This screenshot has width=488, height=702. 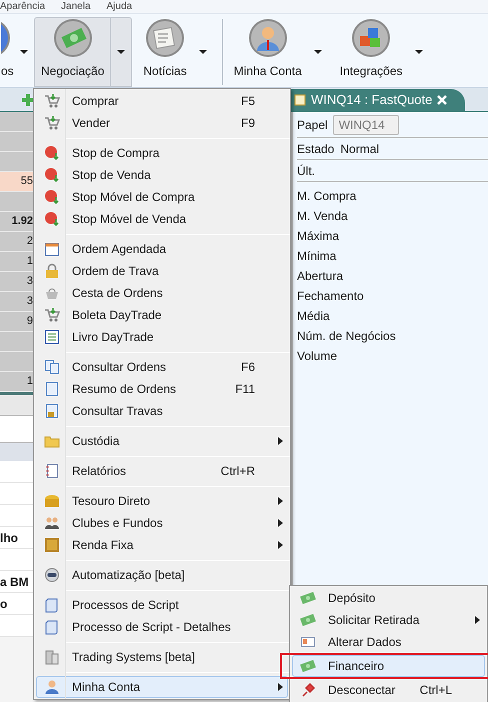 What do you see at coordinates (308, 690) in the screenshot?
I see `plug-icon` at bounding box center [308, 690].